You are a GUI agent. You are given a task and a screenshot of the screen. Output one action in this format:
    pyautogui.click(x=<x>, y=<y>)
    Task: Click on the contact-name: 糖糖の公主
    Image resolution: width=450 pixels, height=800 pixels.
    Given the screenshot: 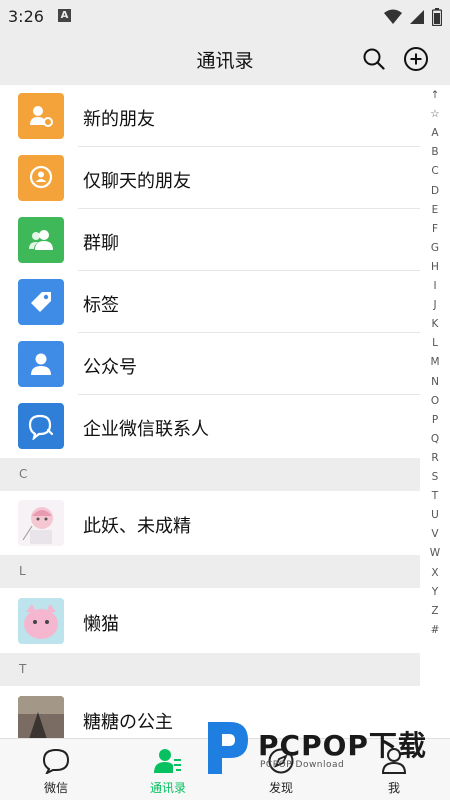 What is the action you would take?
    pyautogui.click(x=128, y=722)
    